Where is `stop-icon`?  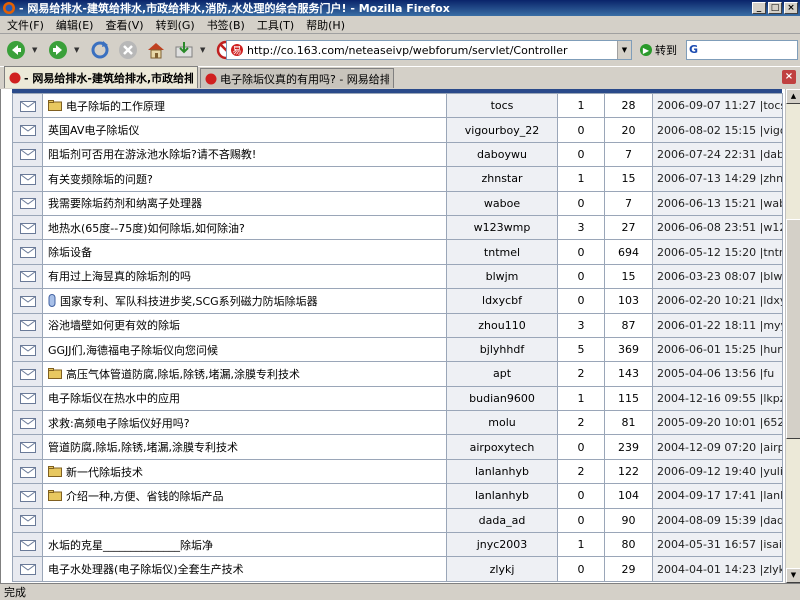
stop-icon is located at coordinates (128, 50).